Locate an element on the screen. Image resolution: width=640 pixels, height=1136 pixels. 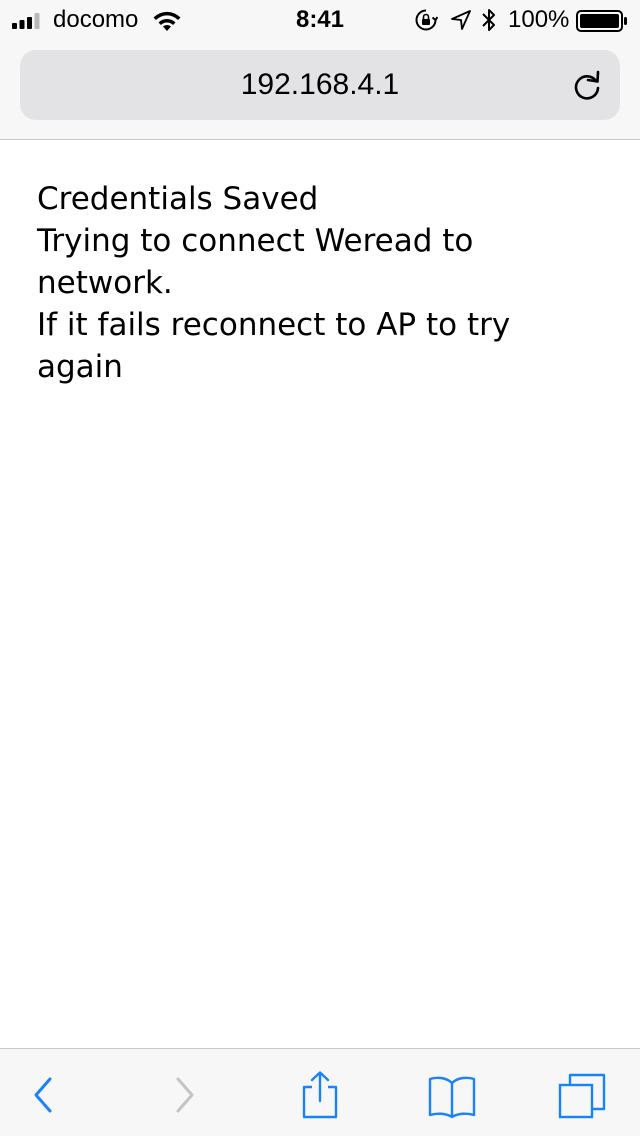
book-icon is located at coordinates (452, 1095).